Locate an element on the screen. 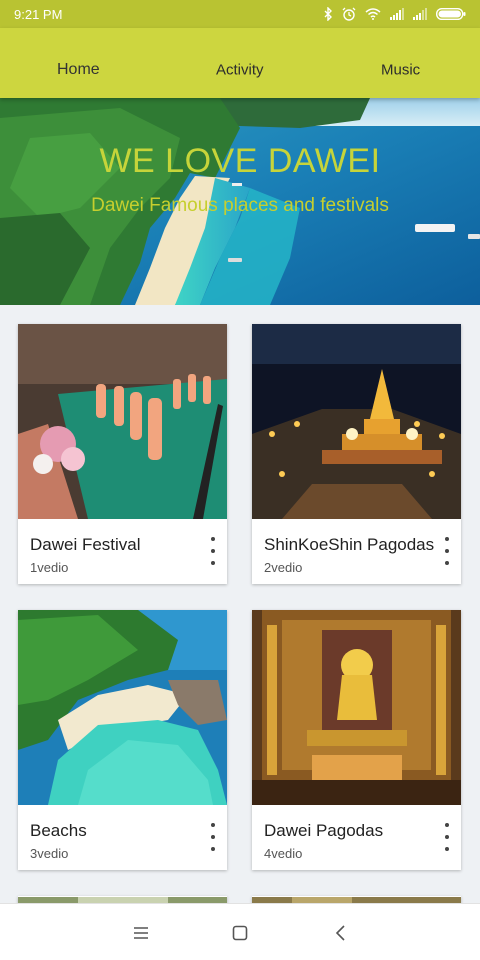 The width and height of the screenshot is (480, 960). card-title: Dawei Pagodas is located at coordinates (324, 830).